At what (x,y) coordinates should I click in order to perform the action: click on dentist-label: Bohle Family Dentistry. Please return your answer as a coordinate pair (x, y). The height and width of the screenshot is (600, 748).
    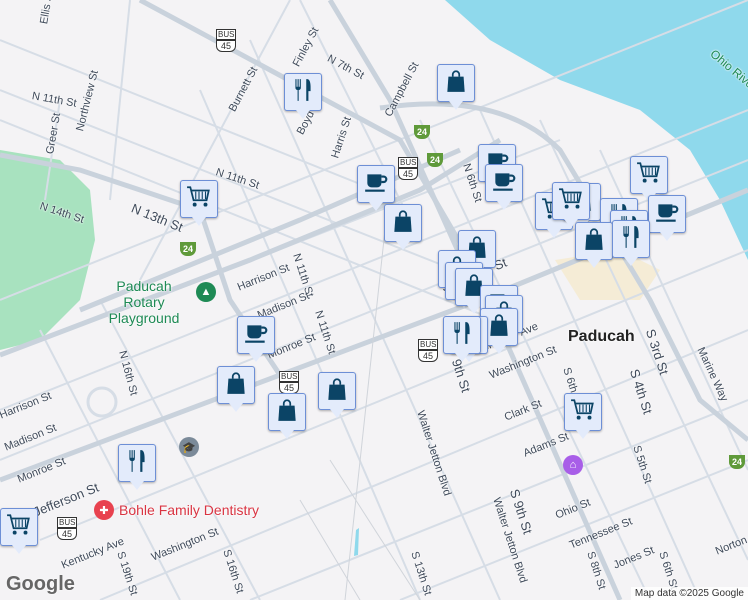
    Looking at the image, I should click on (189, 510).